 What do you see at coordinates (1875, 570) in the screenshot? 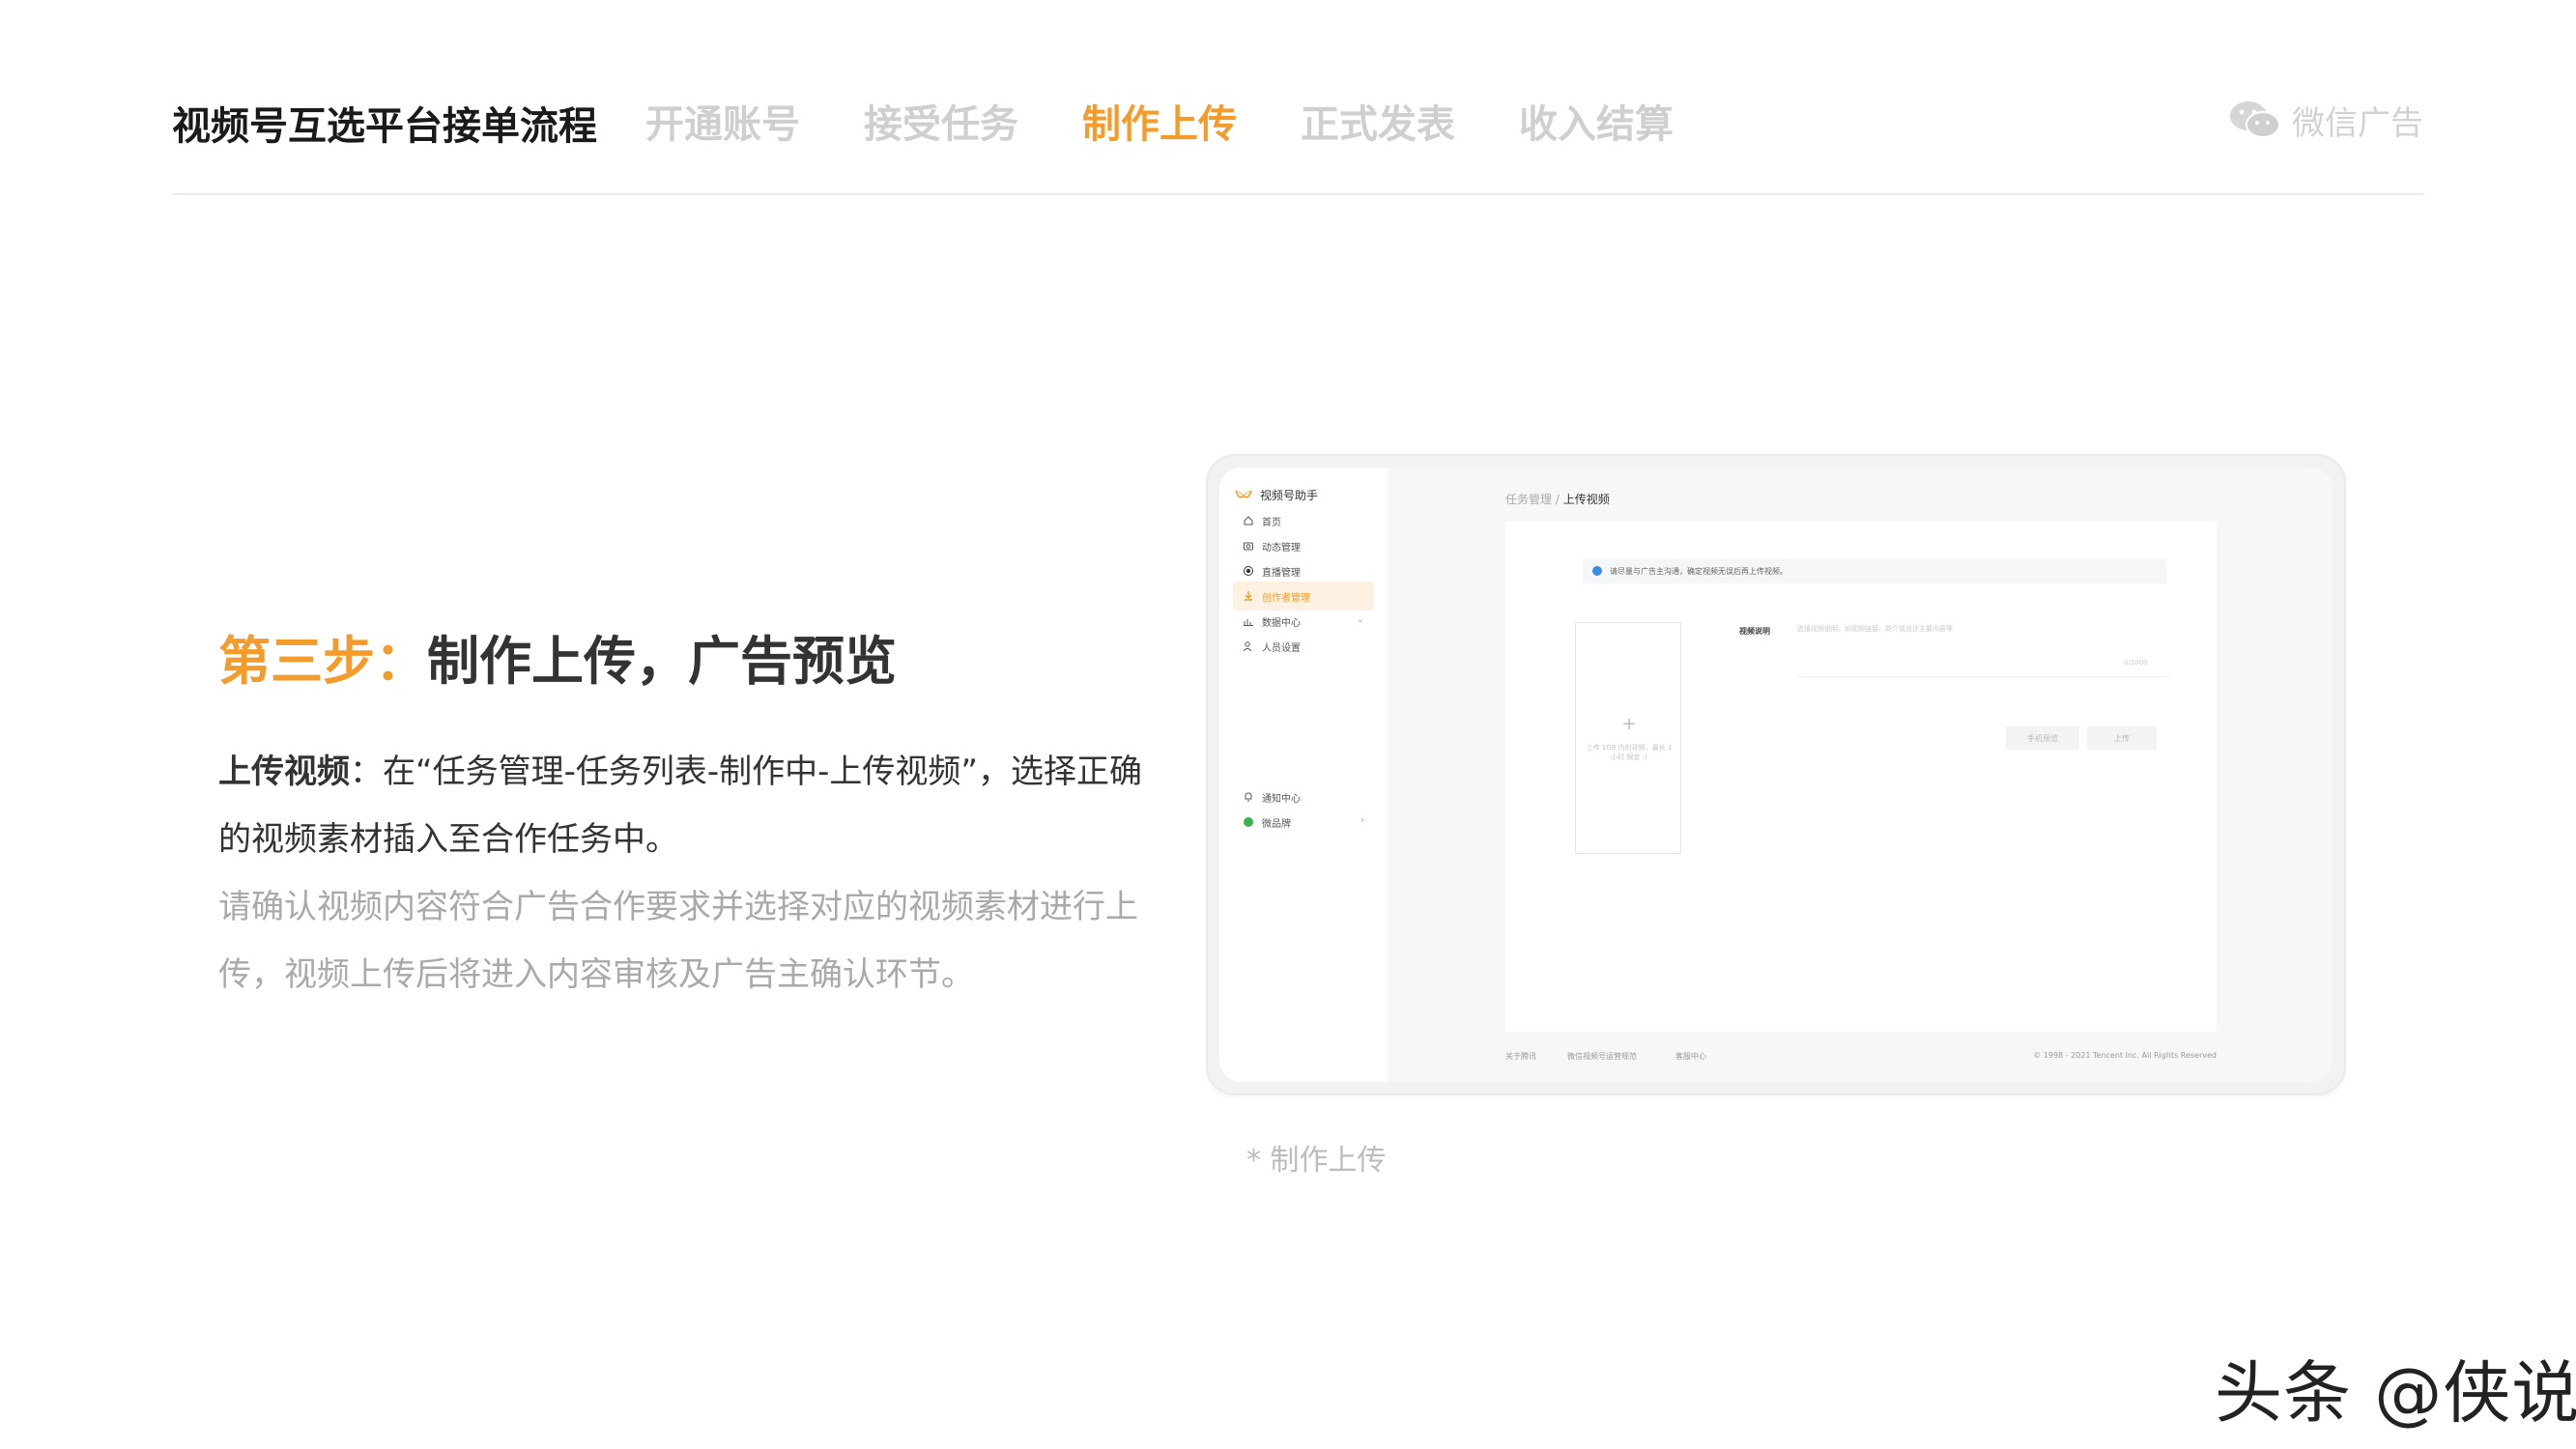
I see `notice-banner: 请尽量与广告主沟通，确定视频无误后再上传视频。` at bounding box center [1875, 570].